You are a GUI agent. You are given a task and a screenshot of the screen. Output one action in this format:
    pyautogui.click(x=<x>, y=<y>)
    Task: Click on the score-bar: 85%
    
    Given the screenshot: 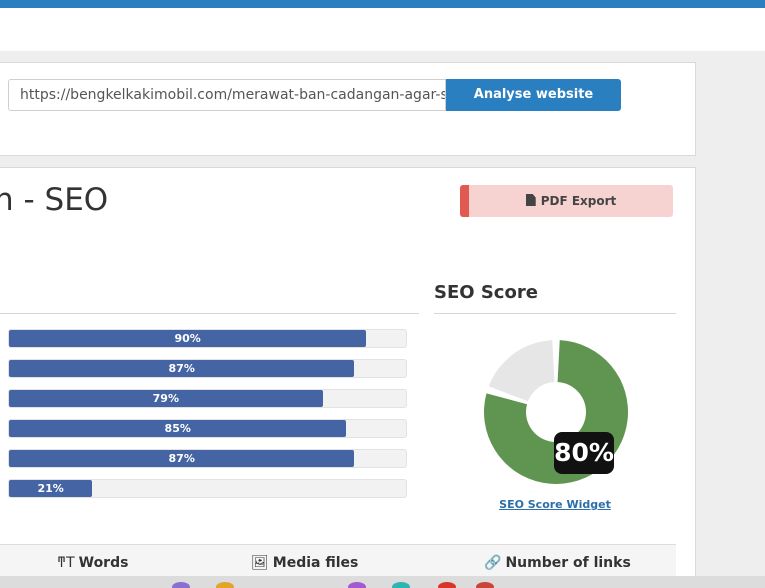 What is the action you would take?
    pyautogui.click(x=207, y=428)
    